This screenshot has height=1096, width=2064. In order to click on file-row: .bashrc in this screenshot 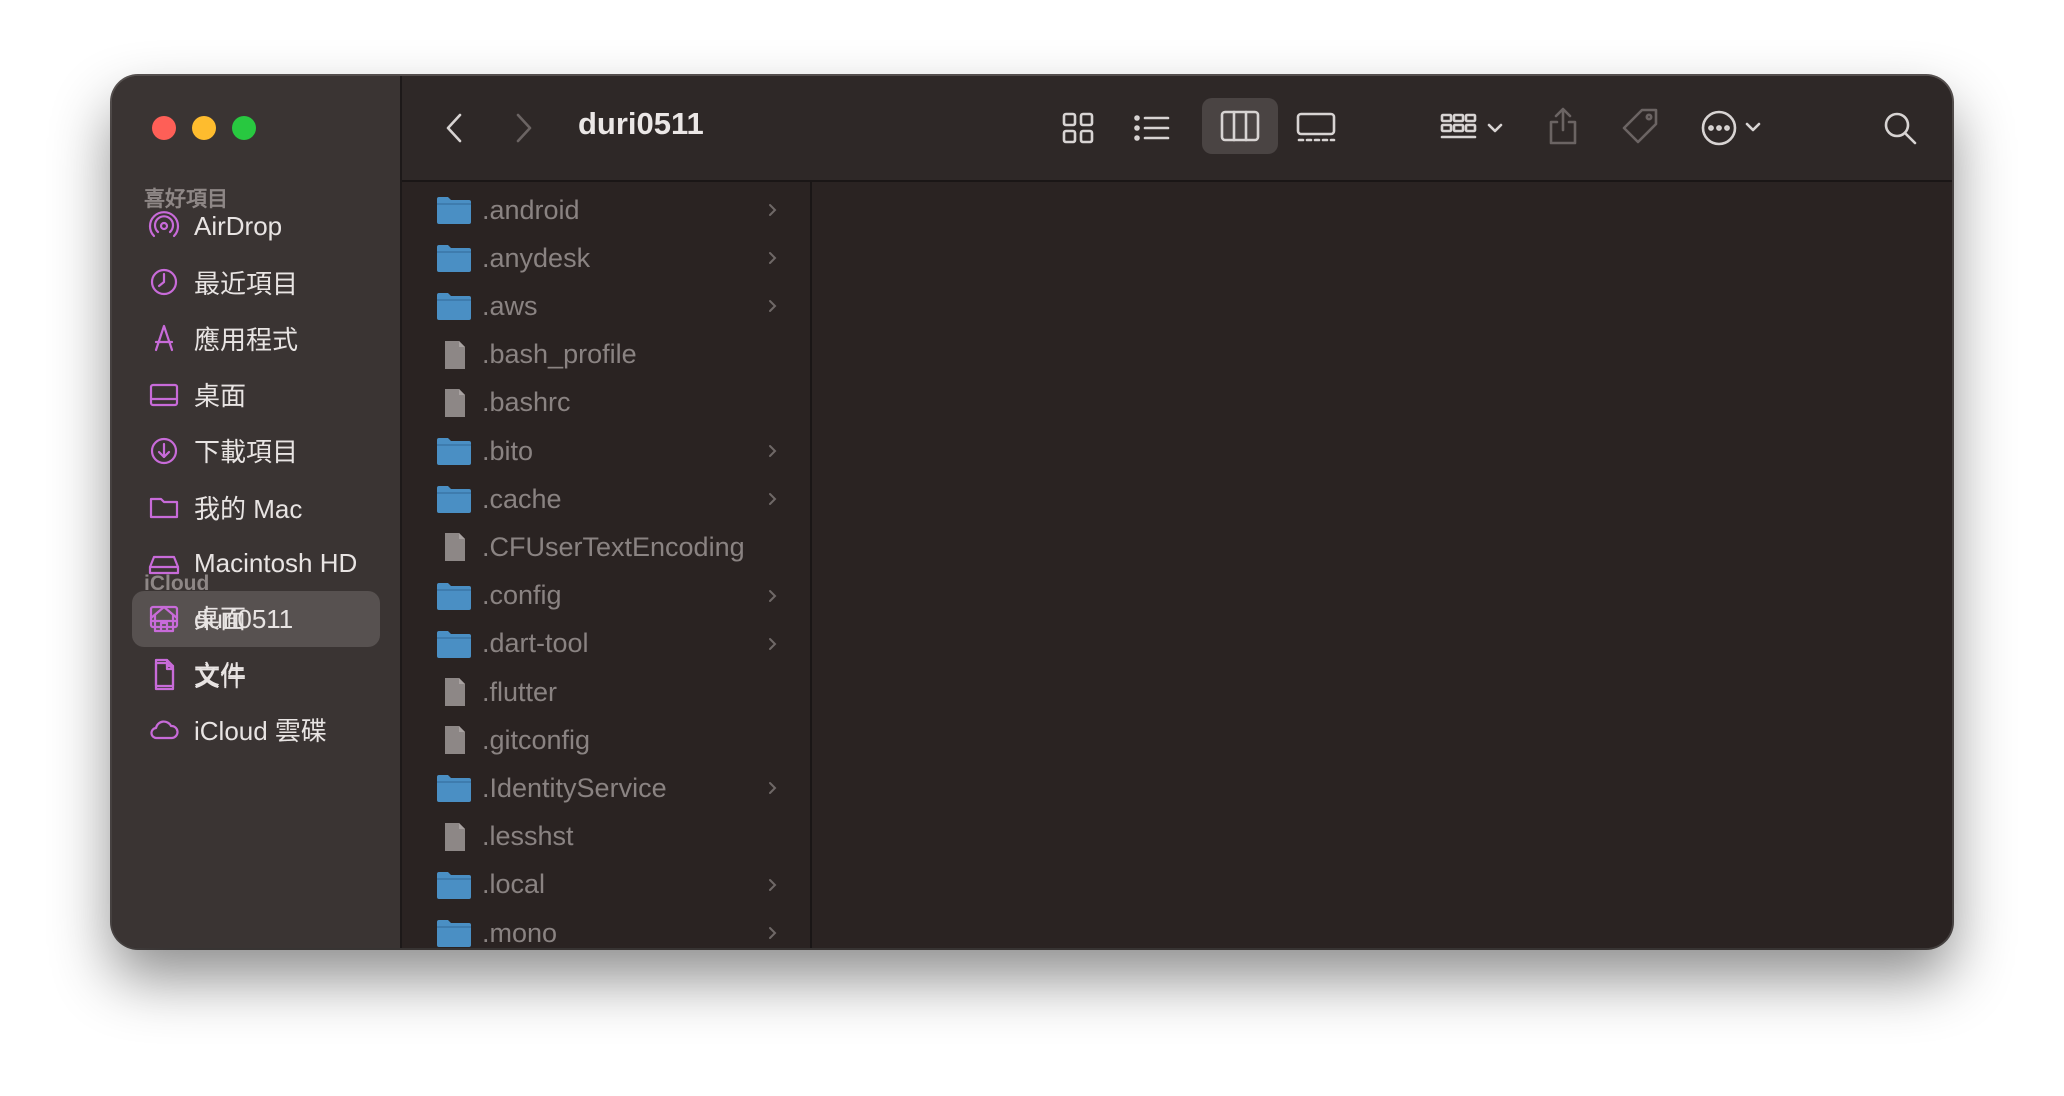, I will do `click(606, 403)`.